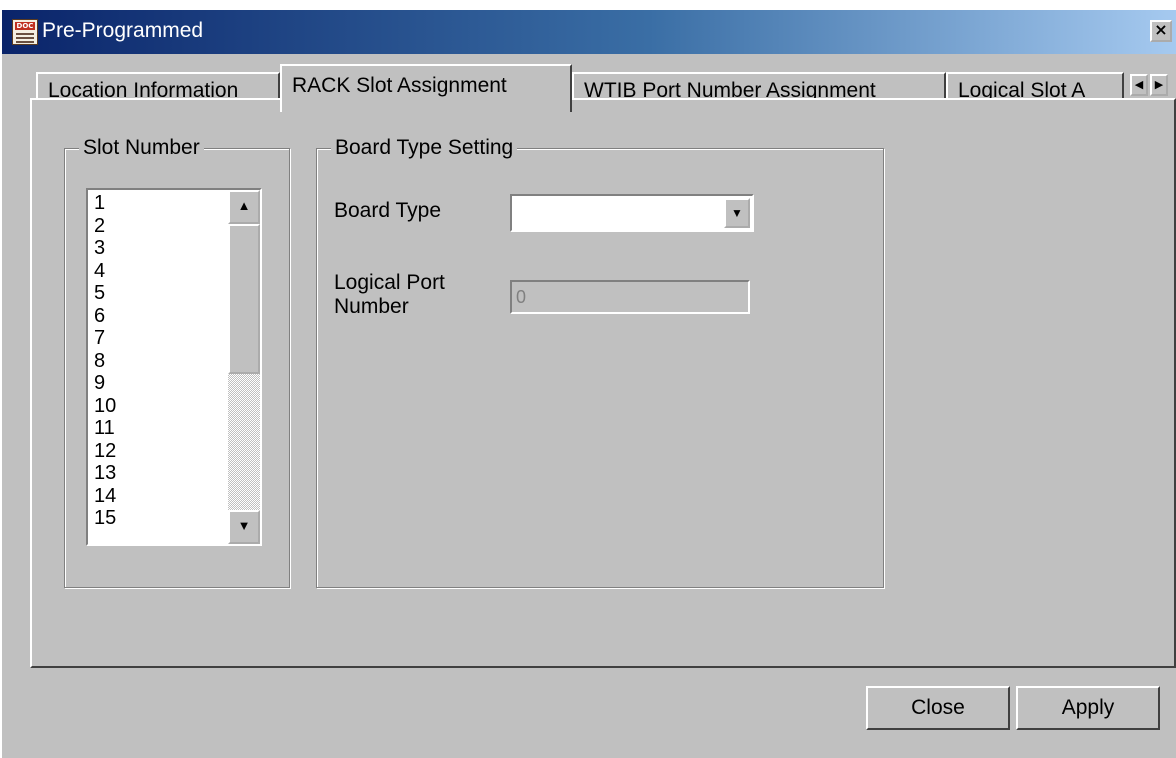  Describe the element at coordinates (174, 367) in the screenshot. I see `slot-number-list: 1 2 3 4 5 6 7 8 9 10 11 12 13 14 15 ▲ ▼` at that location.